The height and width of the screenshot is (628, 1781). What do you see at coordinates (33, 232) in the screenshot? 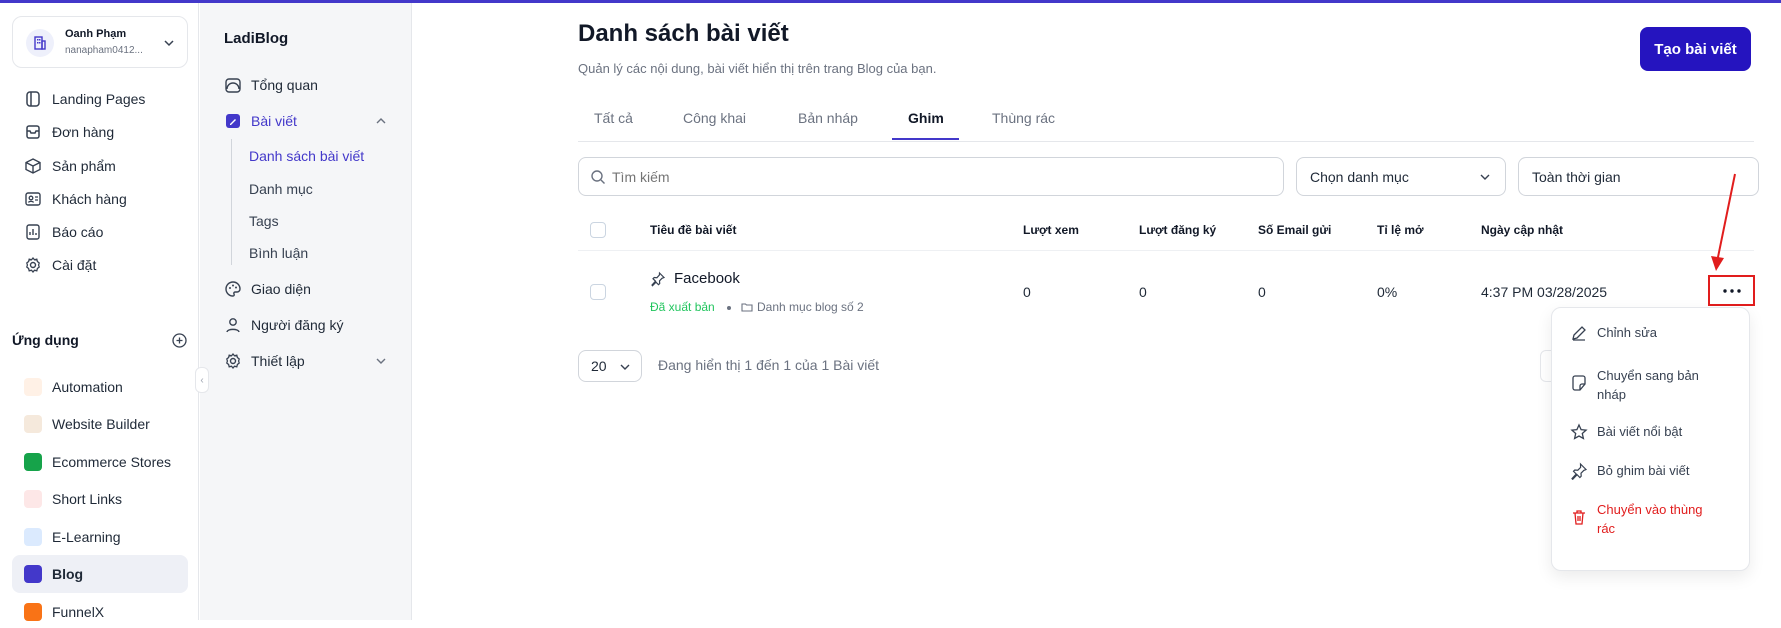
I see `report-icon` at bounding box center [33, 232].